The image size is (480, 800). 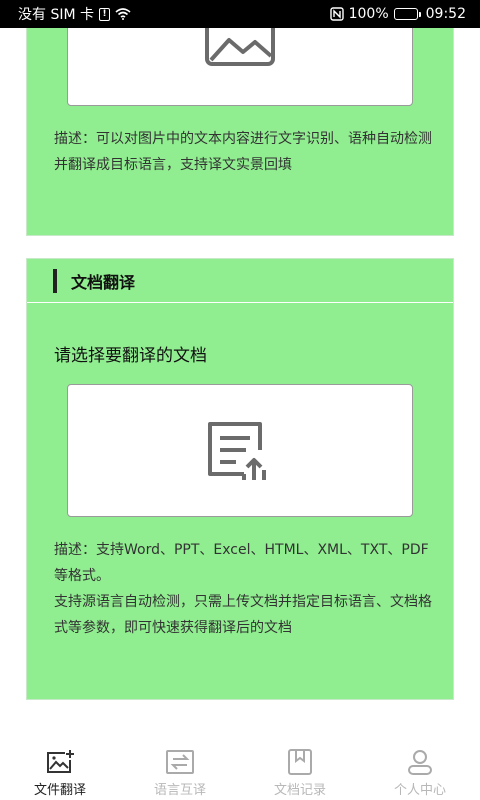 I want to click on image-plus-icon, so click(x=60, y=762).